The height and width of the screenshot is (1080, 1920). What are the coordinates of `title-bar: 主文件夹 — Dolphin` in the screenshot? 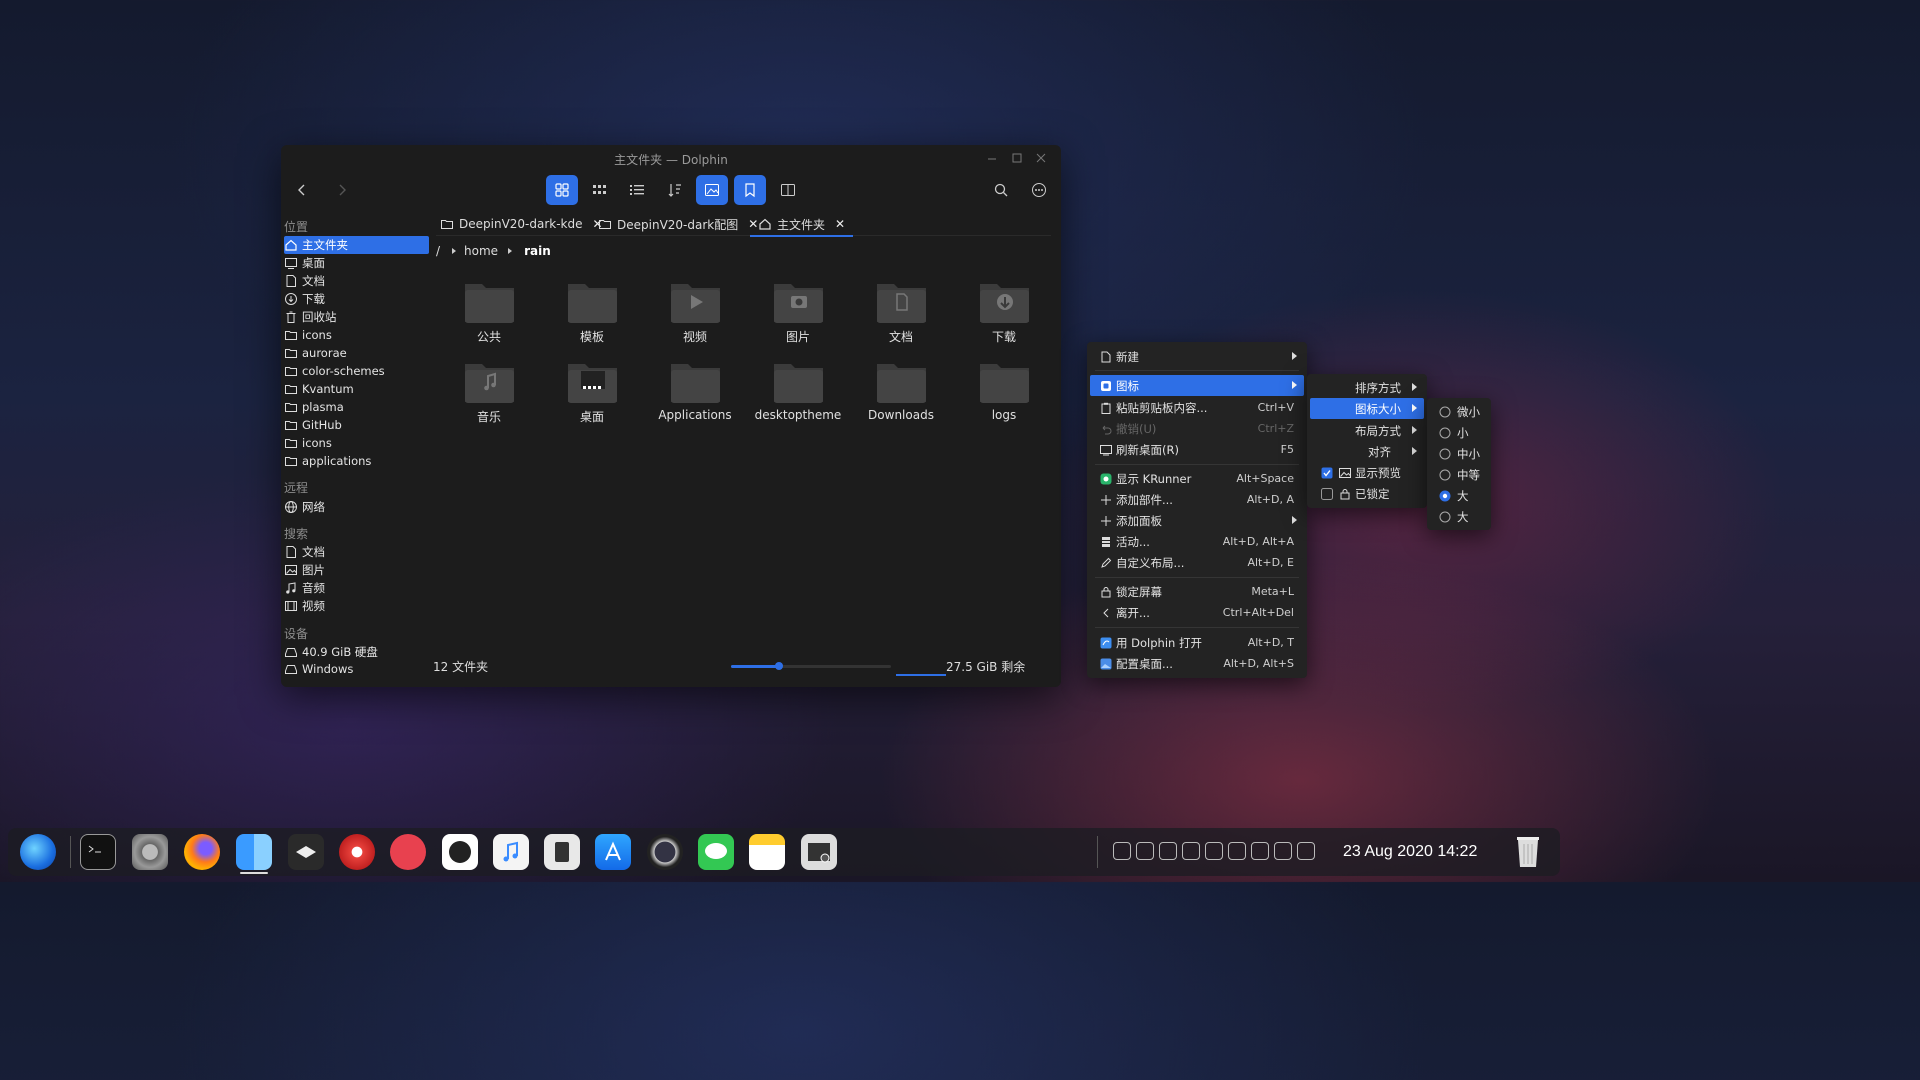 It's located at (671, 158).